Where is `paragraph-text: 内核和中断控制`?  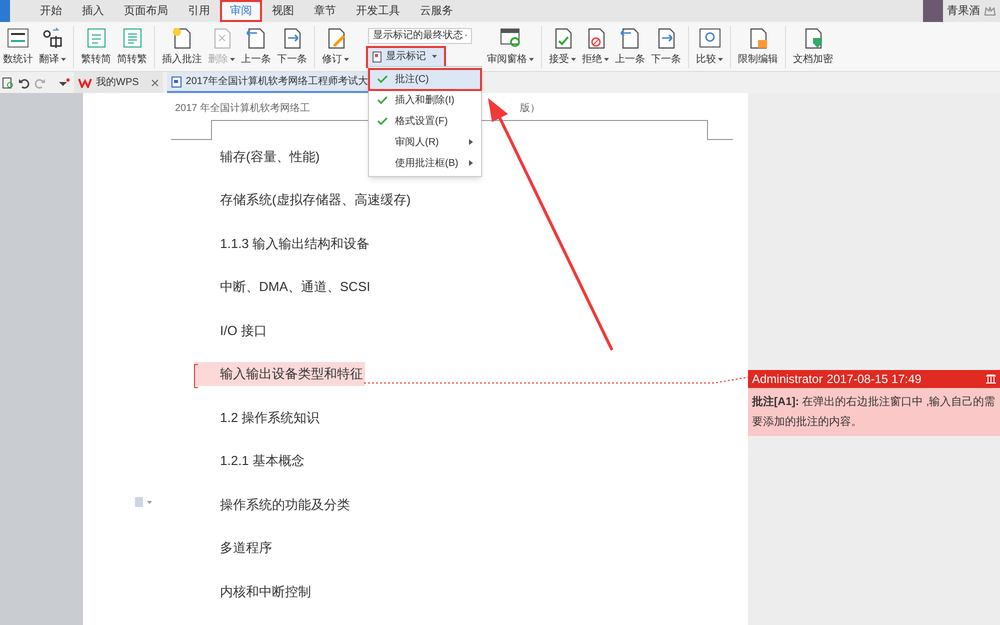
paragraph-text: 内核和中断控制 is located at coordinates (265, 591).